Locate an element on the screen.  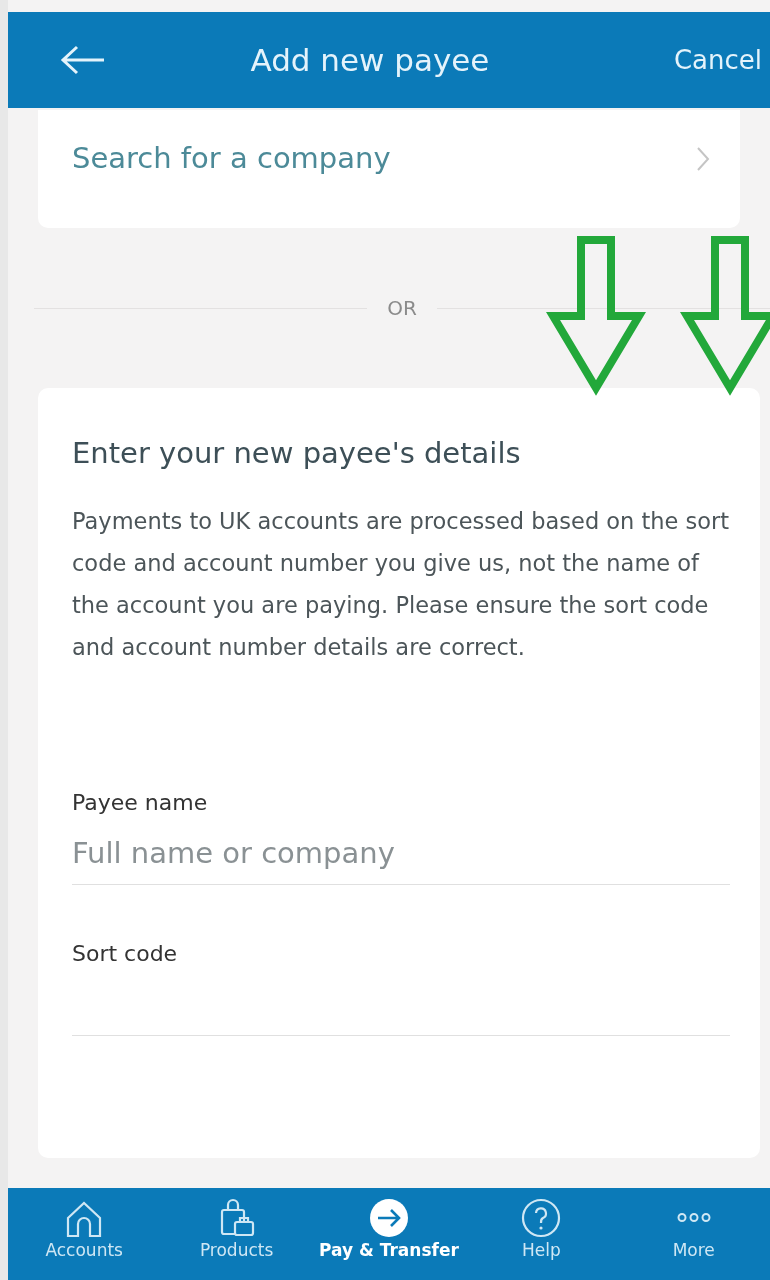
field-label: Sort code is located at coordinates (125, 953).